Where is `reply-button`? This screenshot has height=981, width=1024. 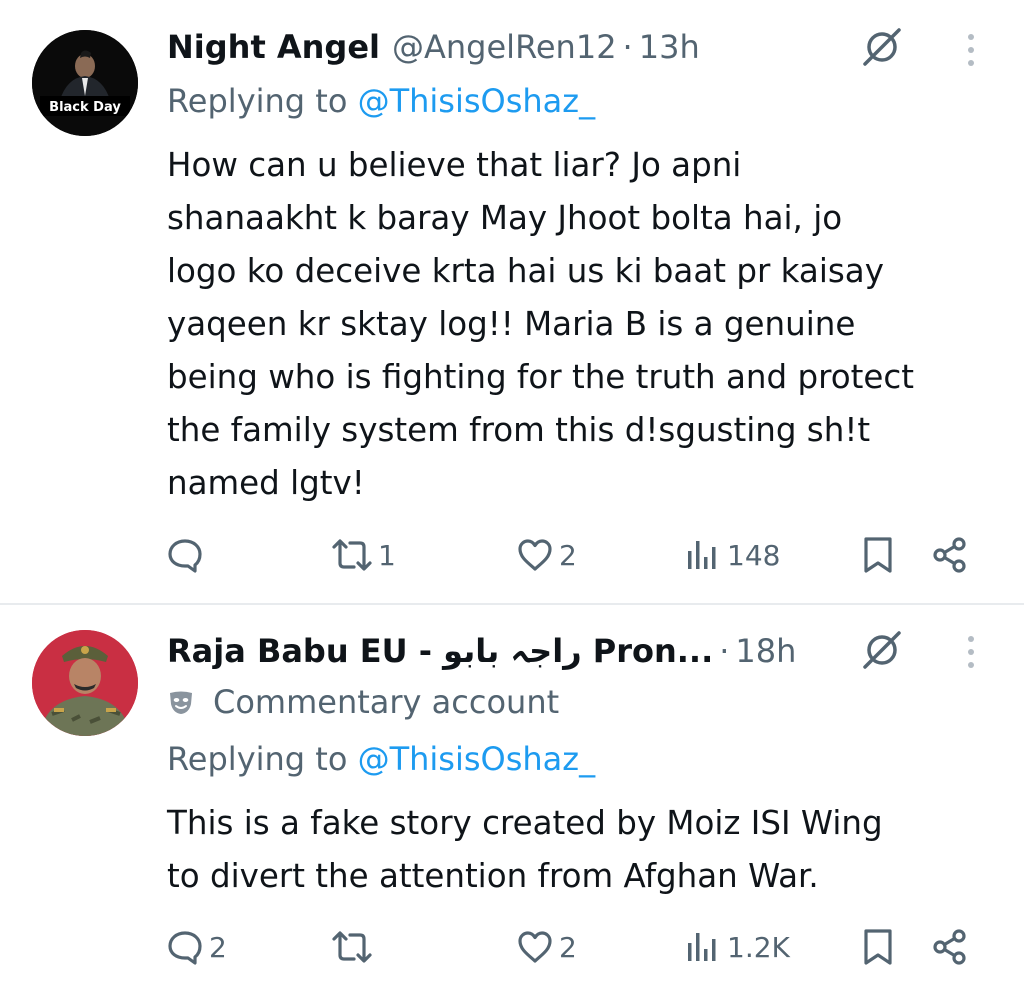
reply-button is located at coordinates (187, 555).